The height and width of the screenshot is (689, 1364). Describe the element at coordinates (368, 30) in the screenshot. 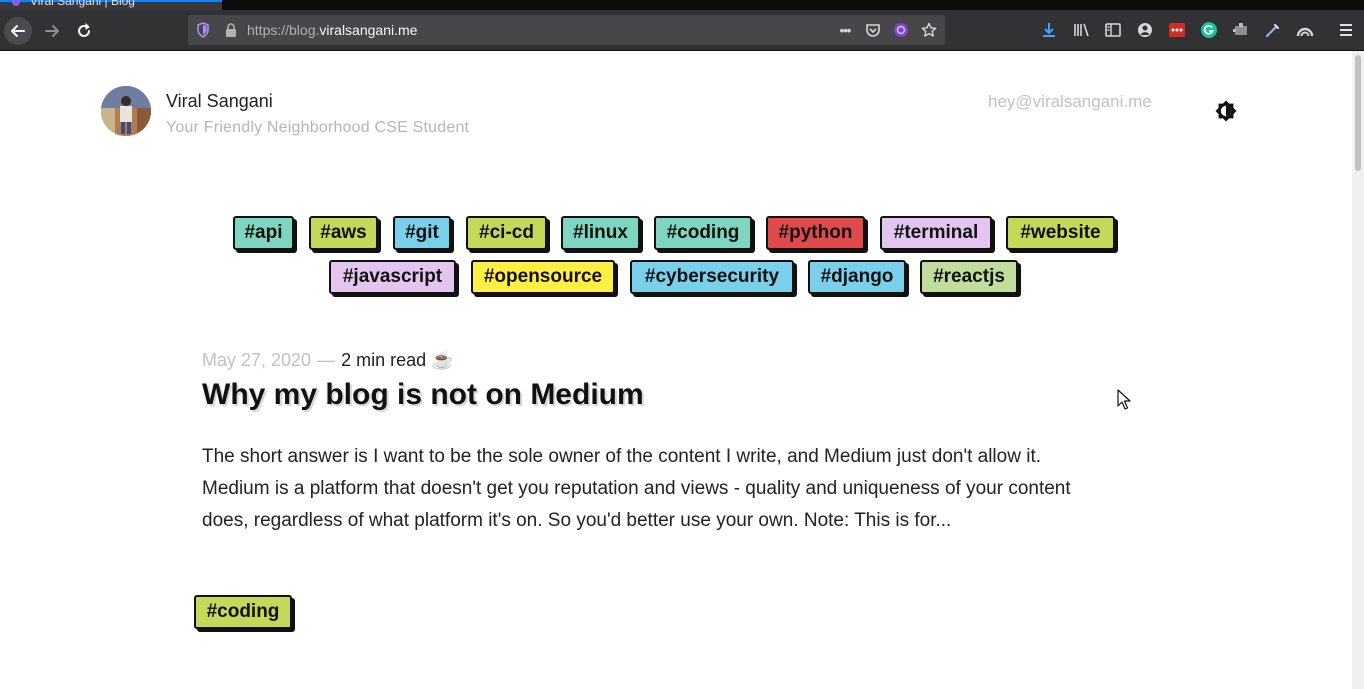

I see `url-host: viralsangani.me` at that location.